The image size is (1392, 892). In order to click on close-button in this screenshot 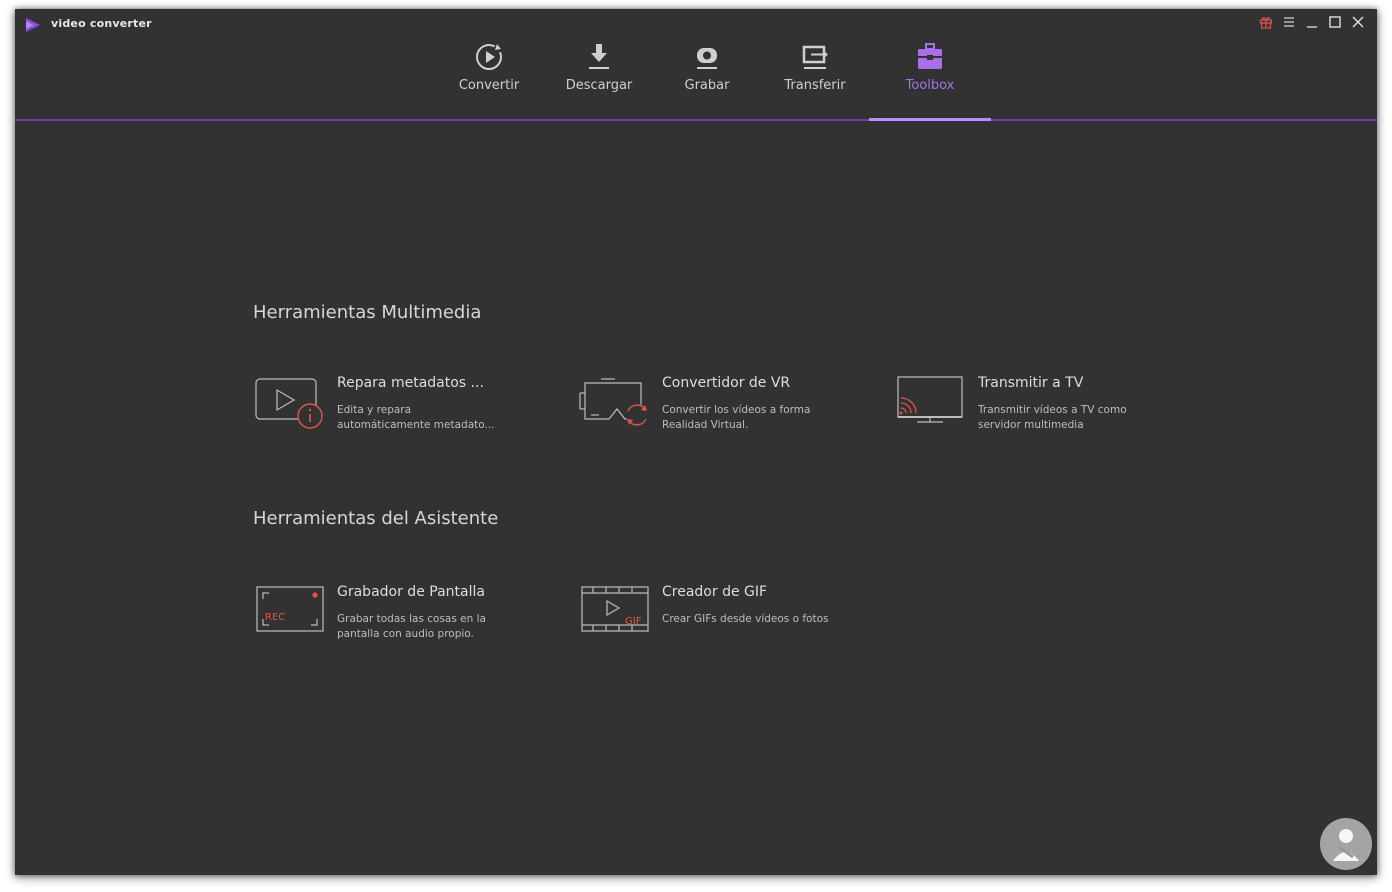, I will do `click(1357, 22)`.